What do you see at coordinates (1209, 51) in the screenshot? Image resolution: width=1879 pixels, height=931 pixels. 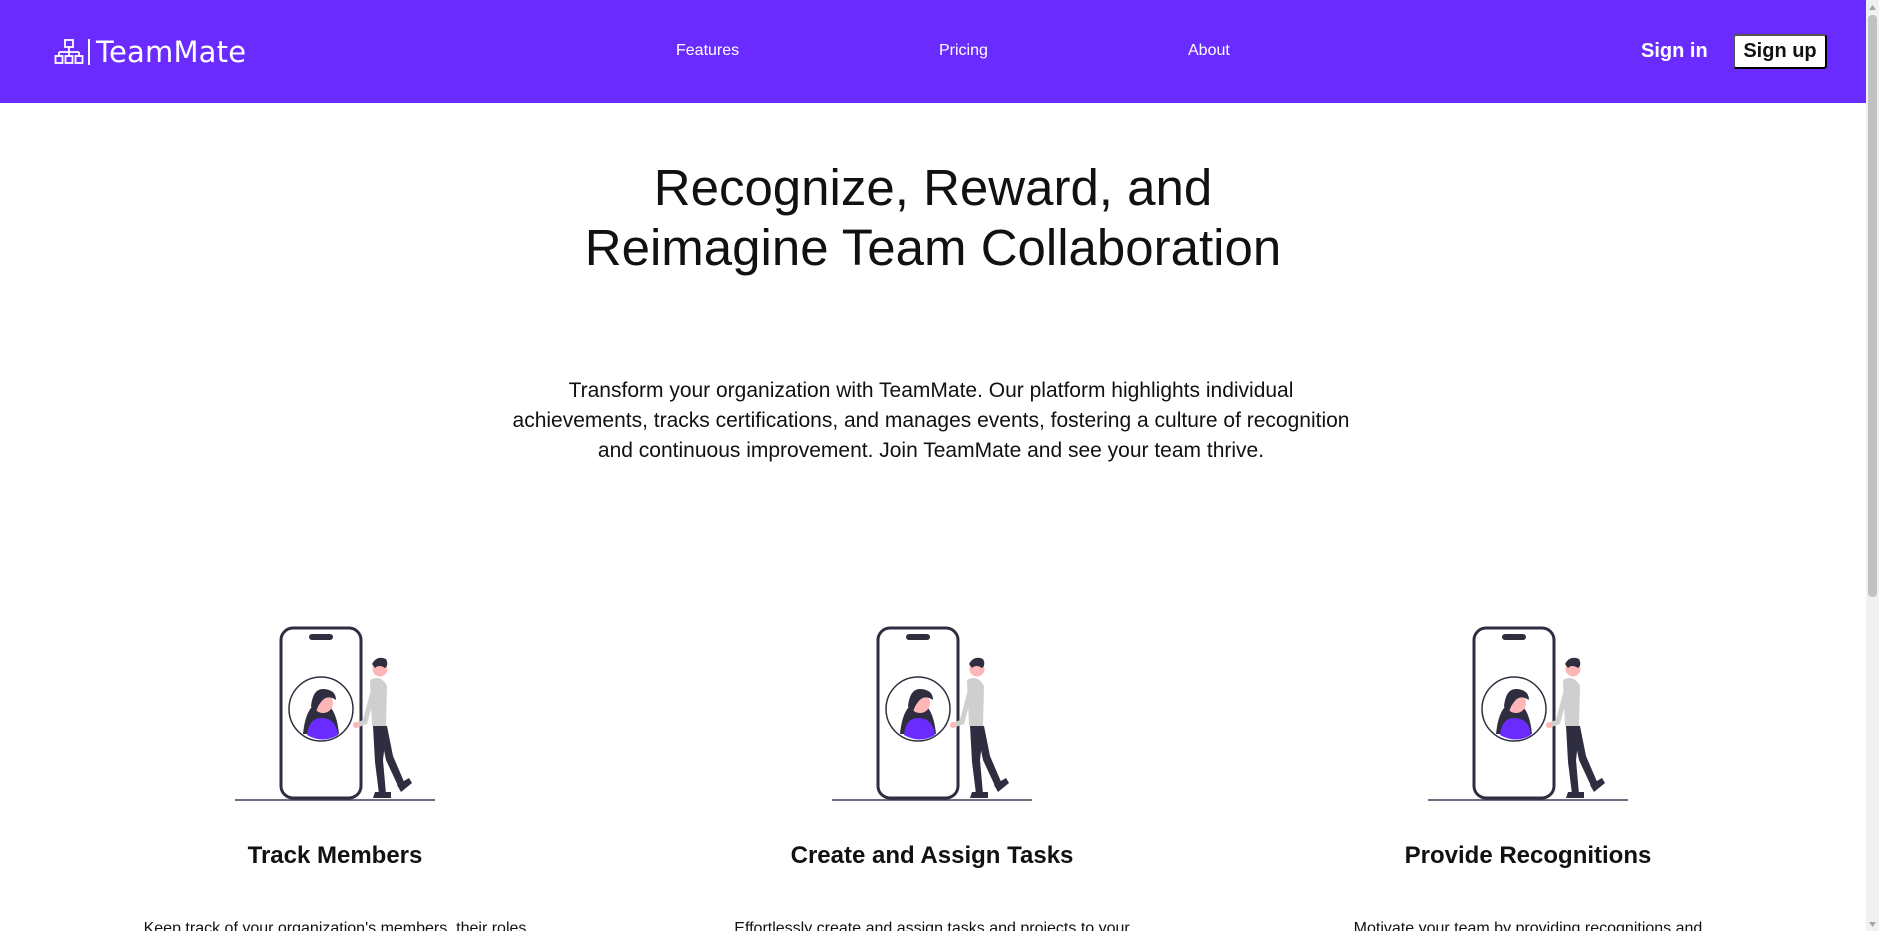 I see `nav-link-about: About` at bounding box center [1209, 51].